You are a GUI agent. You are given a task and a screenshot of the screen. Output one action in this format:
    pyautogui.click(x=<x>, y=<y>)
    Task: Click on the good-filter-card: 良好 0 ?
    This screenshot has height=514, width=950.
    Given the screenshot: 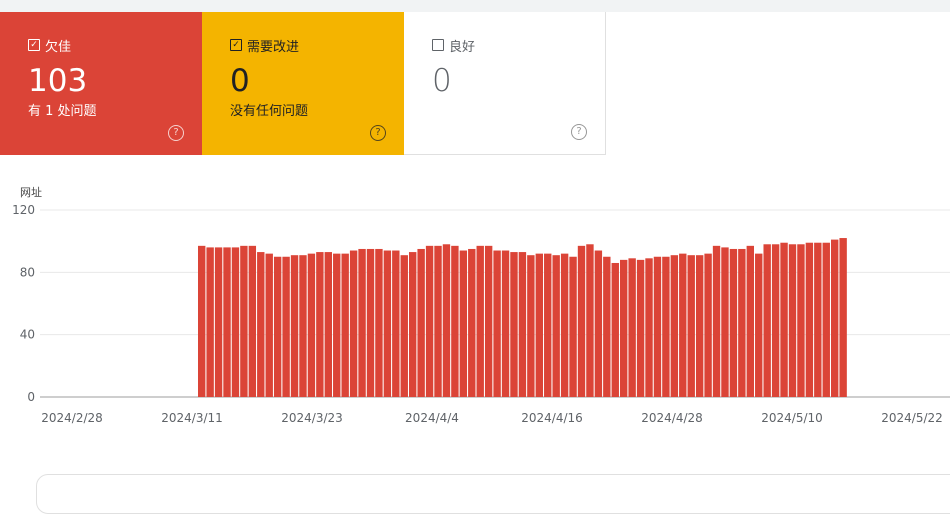 What is the action you would take?
    pyautogui.click(x=505, y=83)
    